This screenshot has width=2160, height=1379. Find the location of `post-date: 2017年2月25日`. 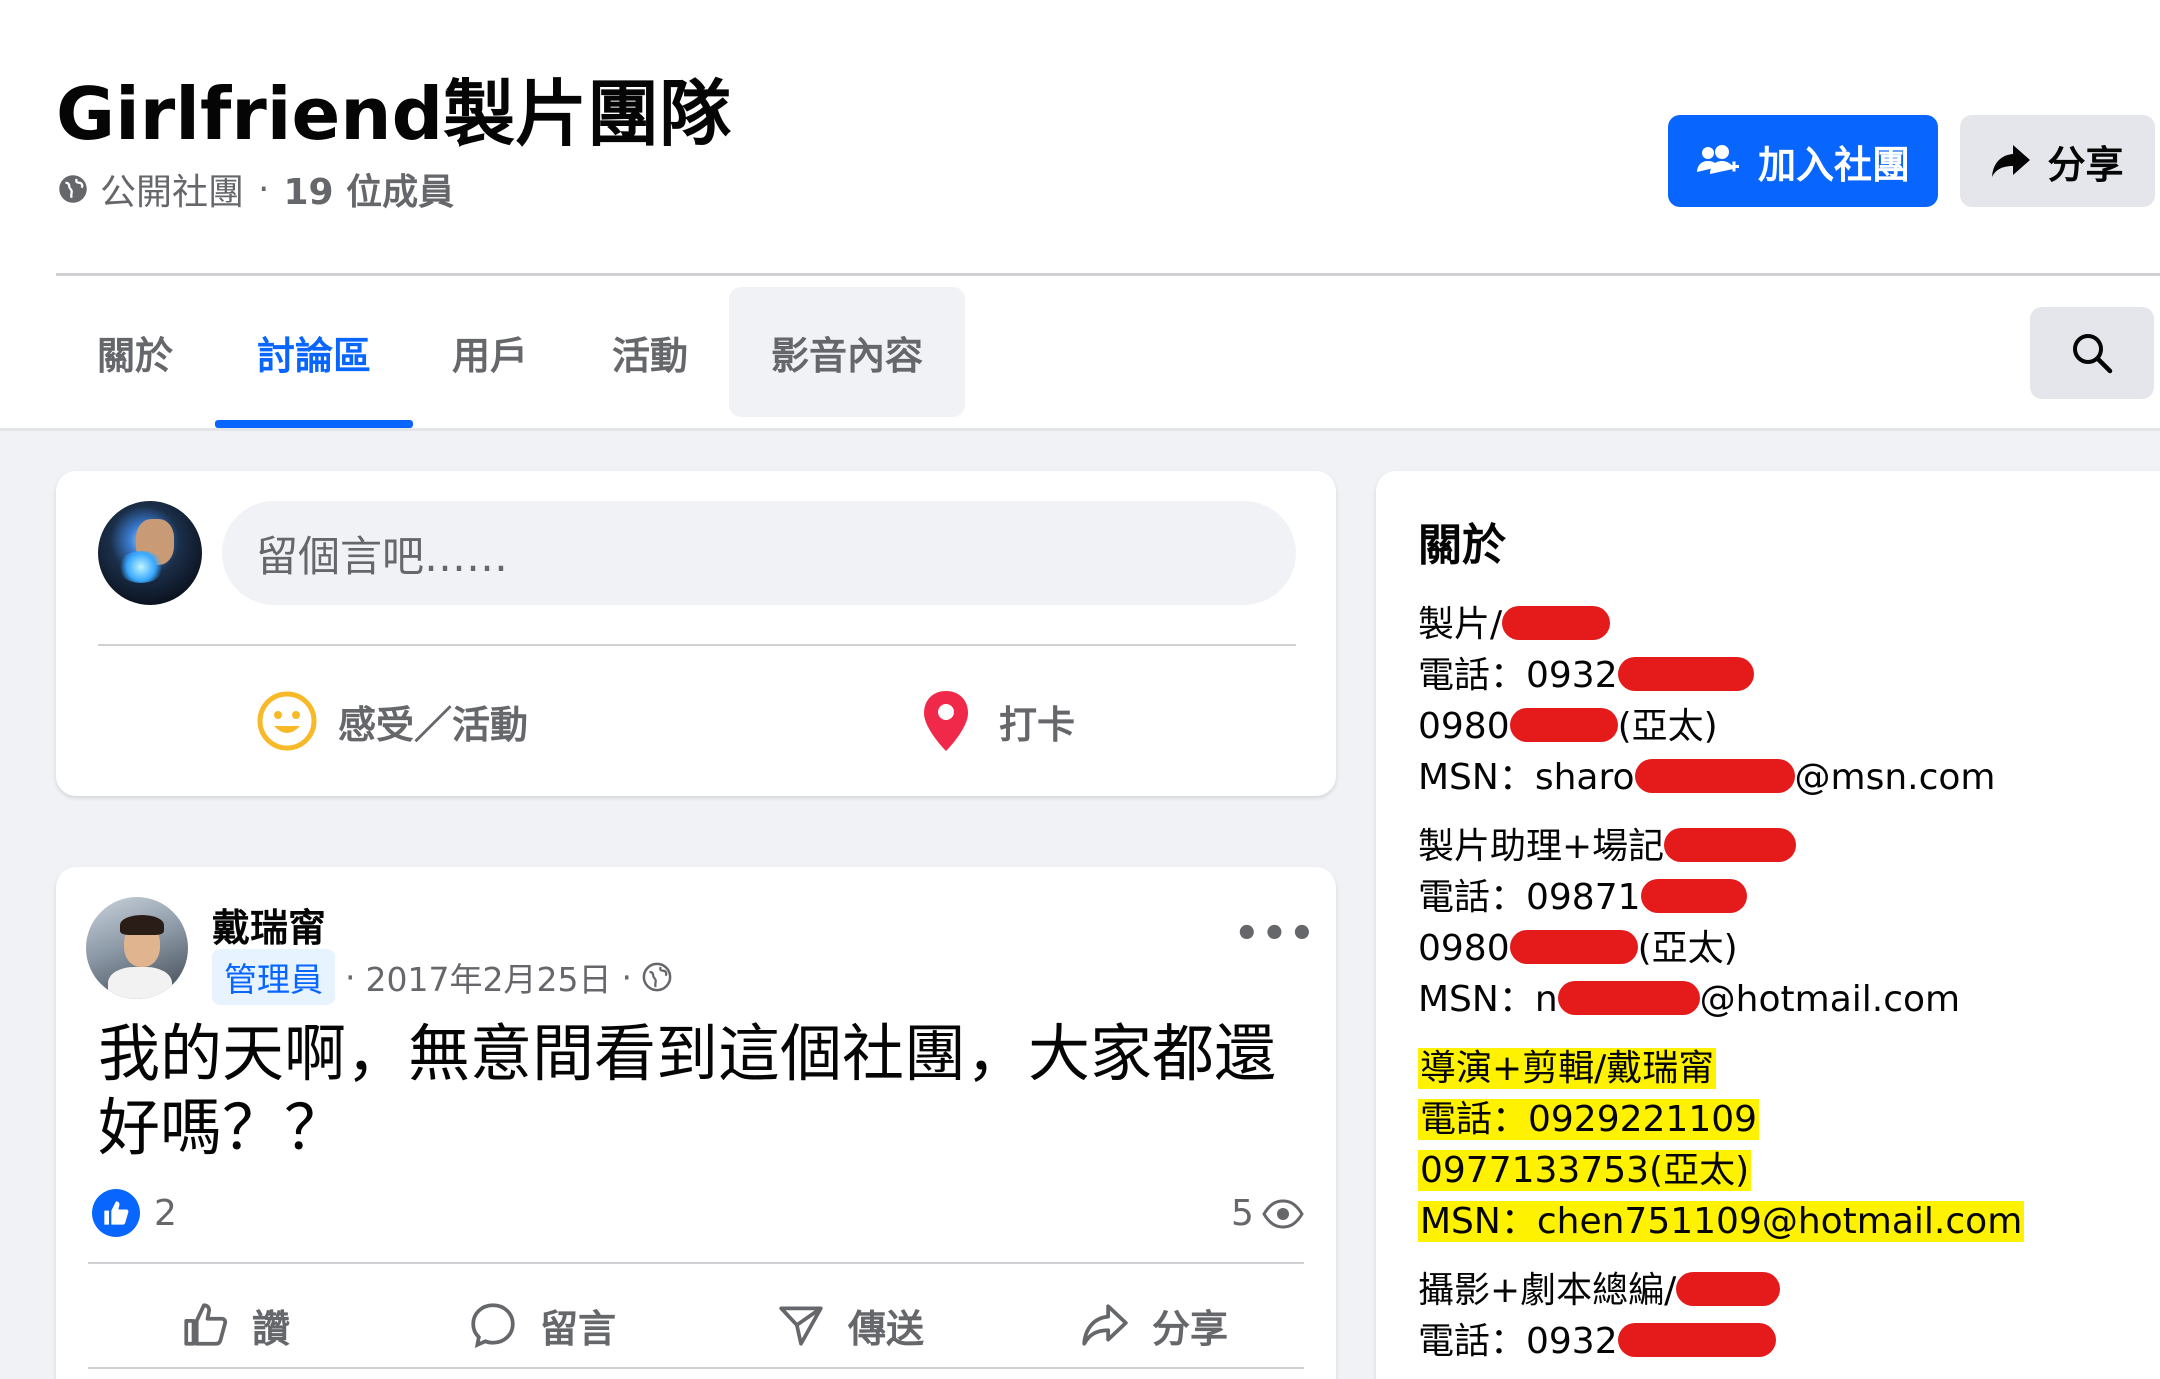

post-date: 2017年2月25日 is located at coordinates (489, 977).